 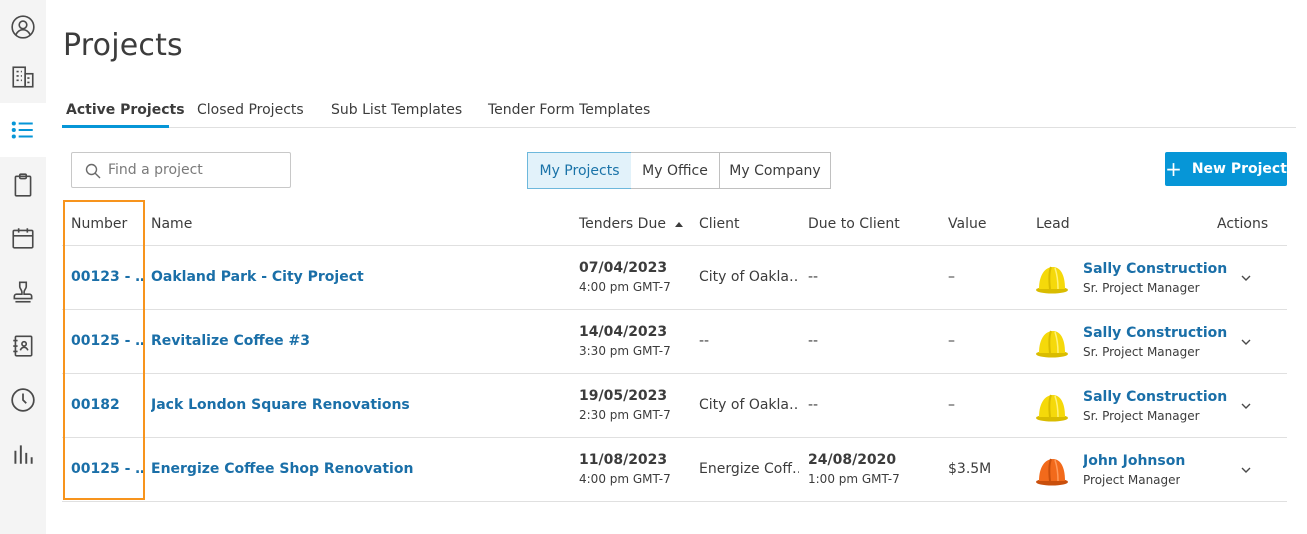 I want to click on clipboard-icon, so click(x=23, y=185).